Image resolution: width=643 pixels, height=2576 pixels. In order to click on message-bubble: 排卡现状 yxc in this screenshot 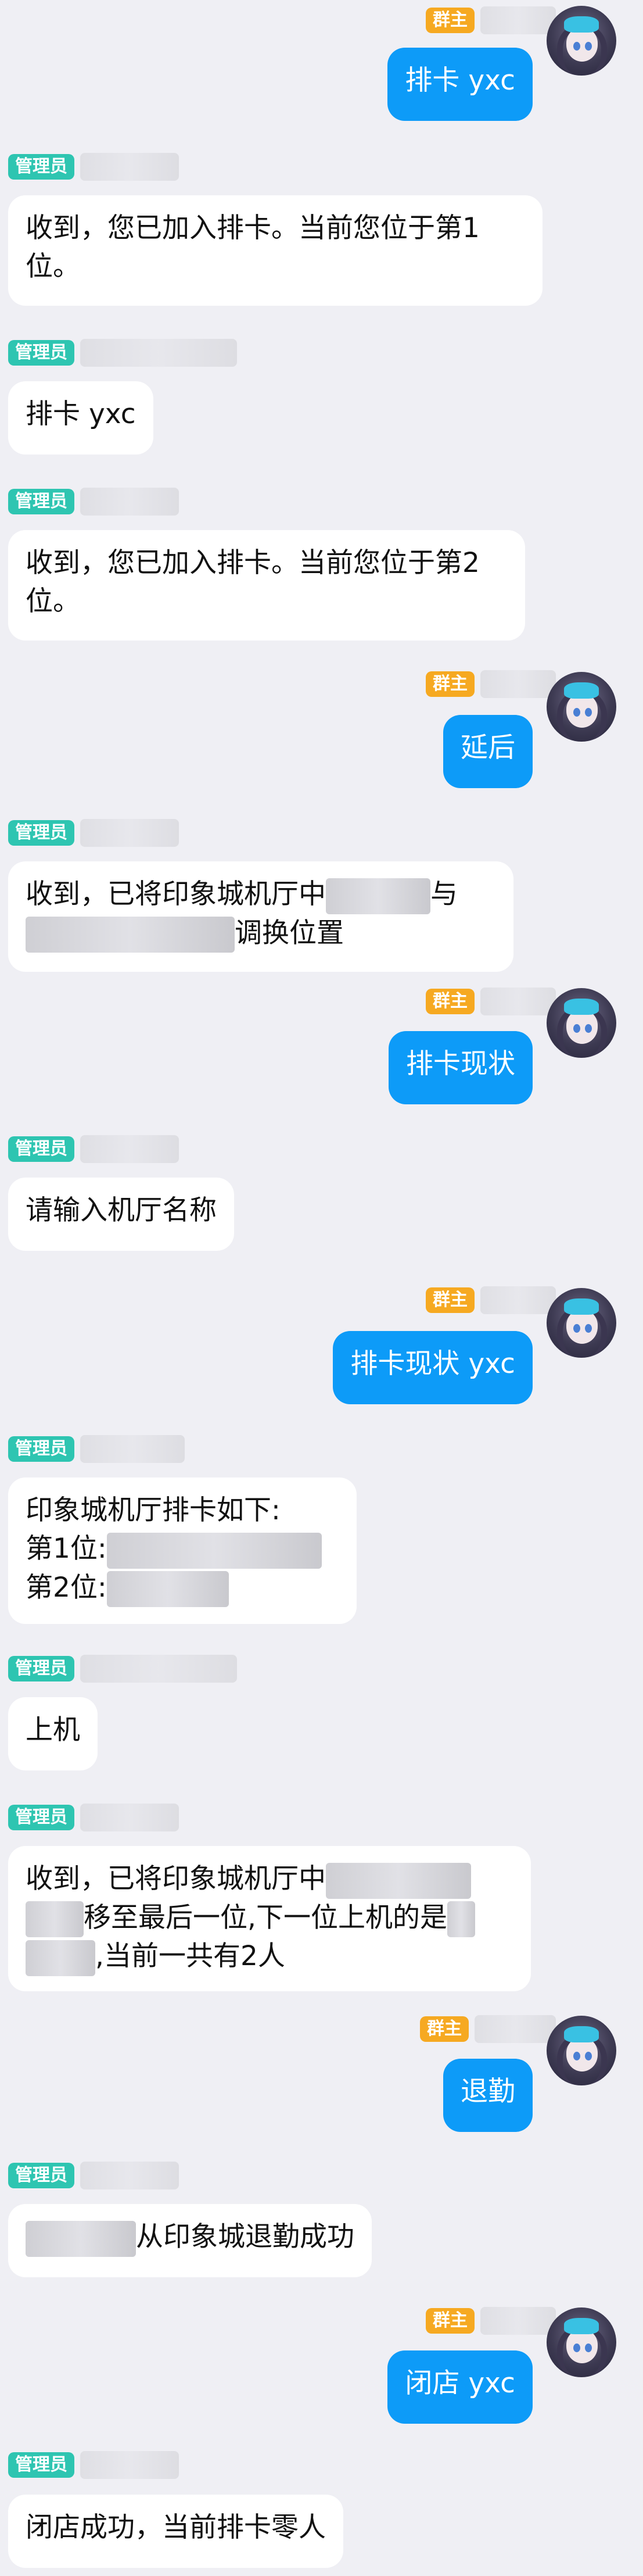, I will do `click(433, 1368)`.